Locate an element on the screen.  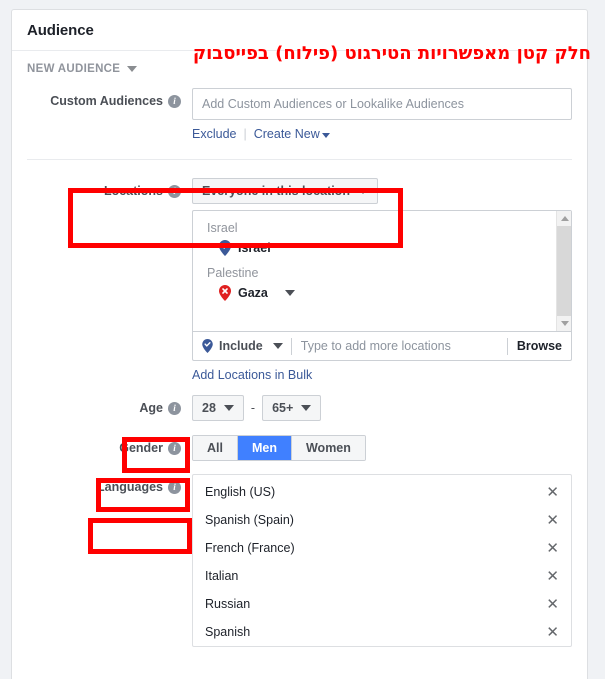
locations-label-wrap: Locations i is located at coordinates (102, 191).